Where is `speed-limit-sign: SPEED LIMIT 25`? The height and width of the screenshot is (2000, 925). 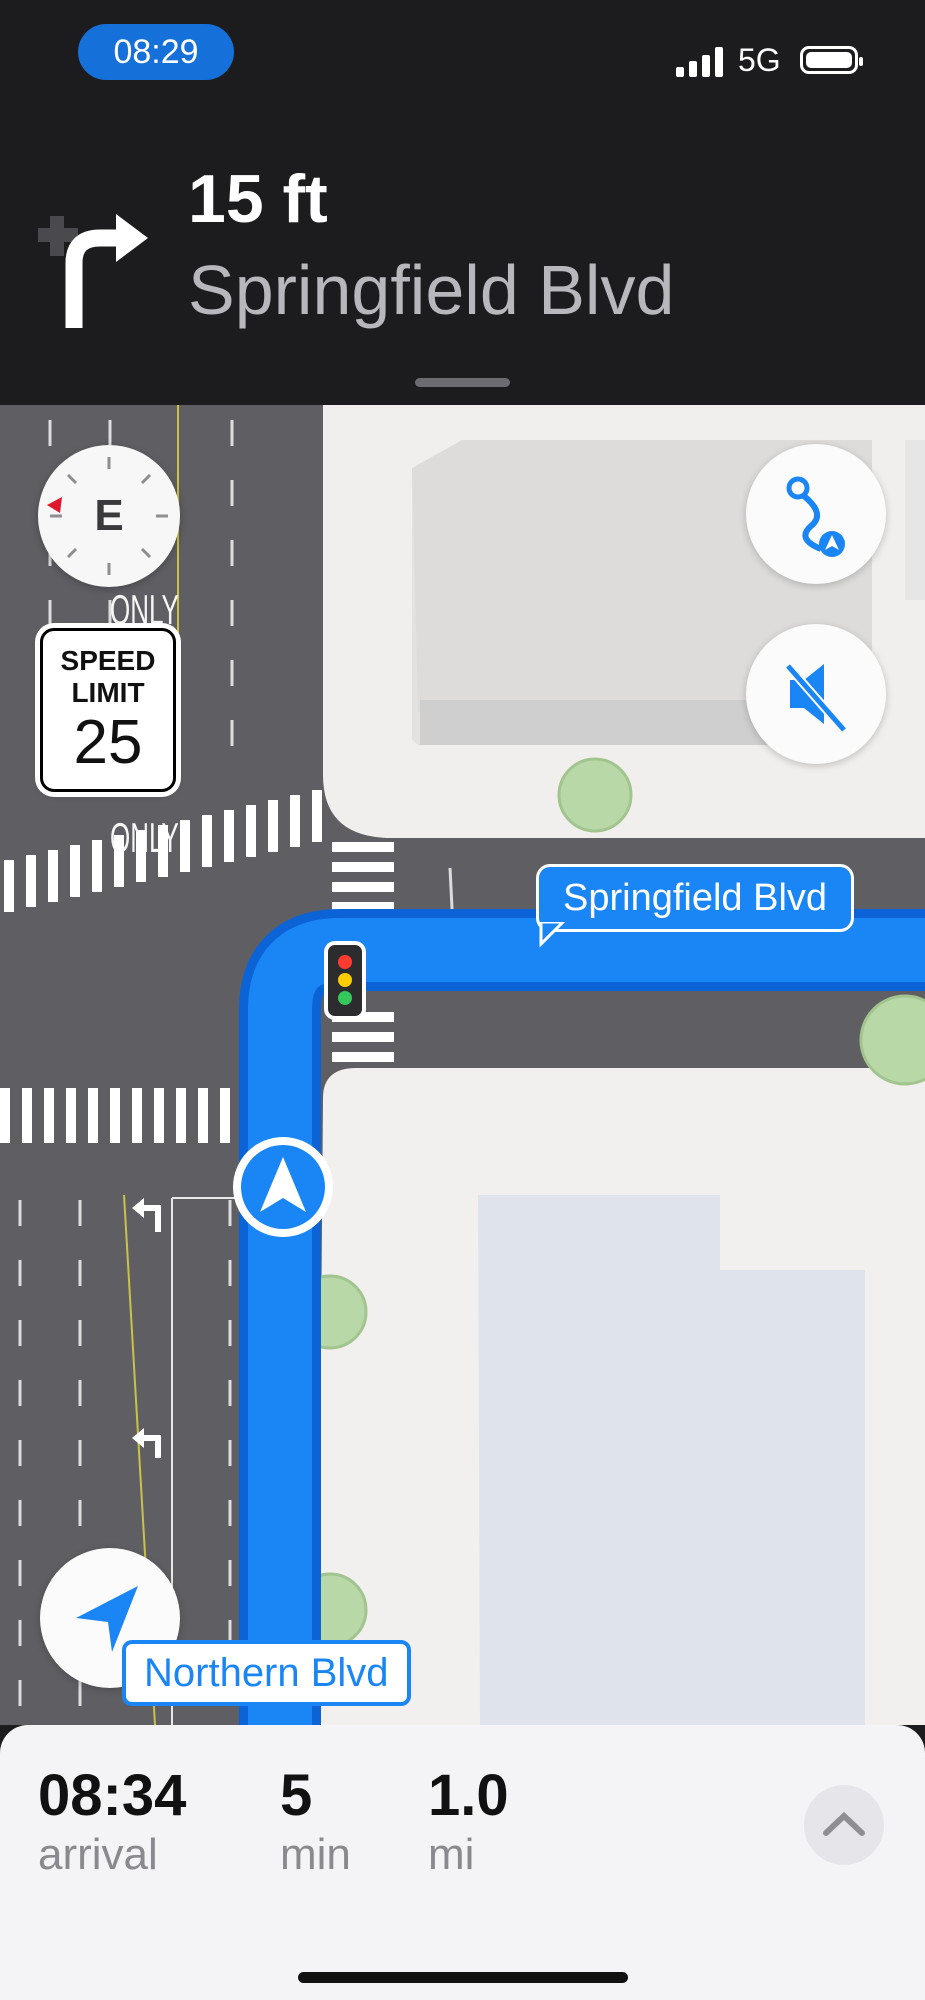 speed-limit-sign: SPEED LIMIT 25 is located at coordinates (108, 710).